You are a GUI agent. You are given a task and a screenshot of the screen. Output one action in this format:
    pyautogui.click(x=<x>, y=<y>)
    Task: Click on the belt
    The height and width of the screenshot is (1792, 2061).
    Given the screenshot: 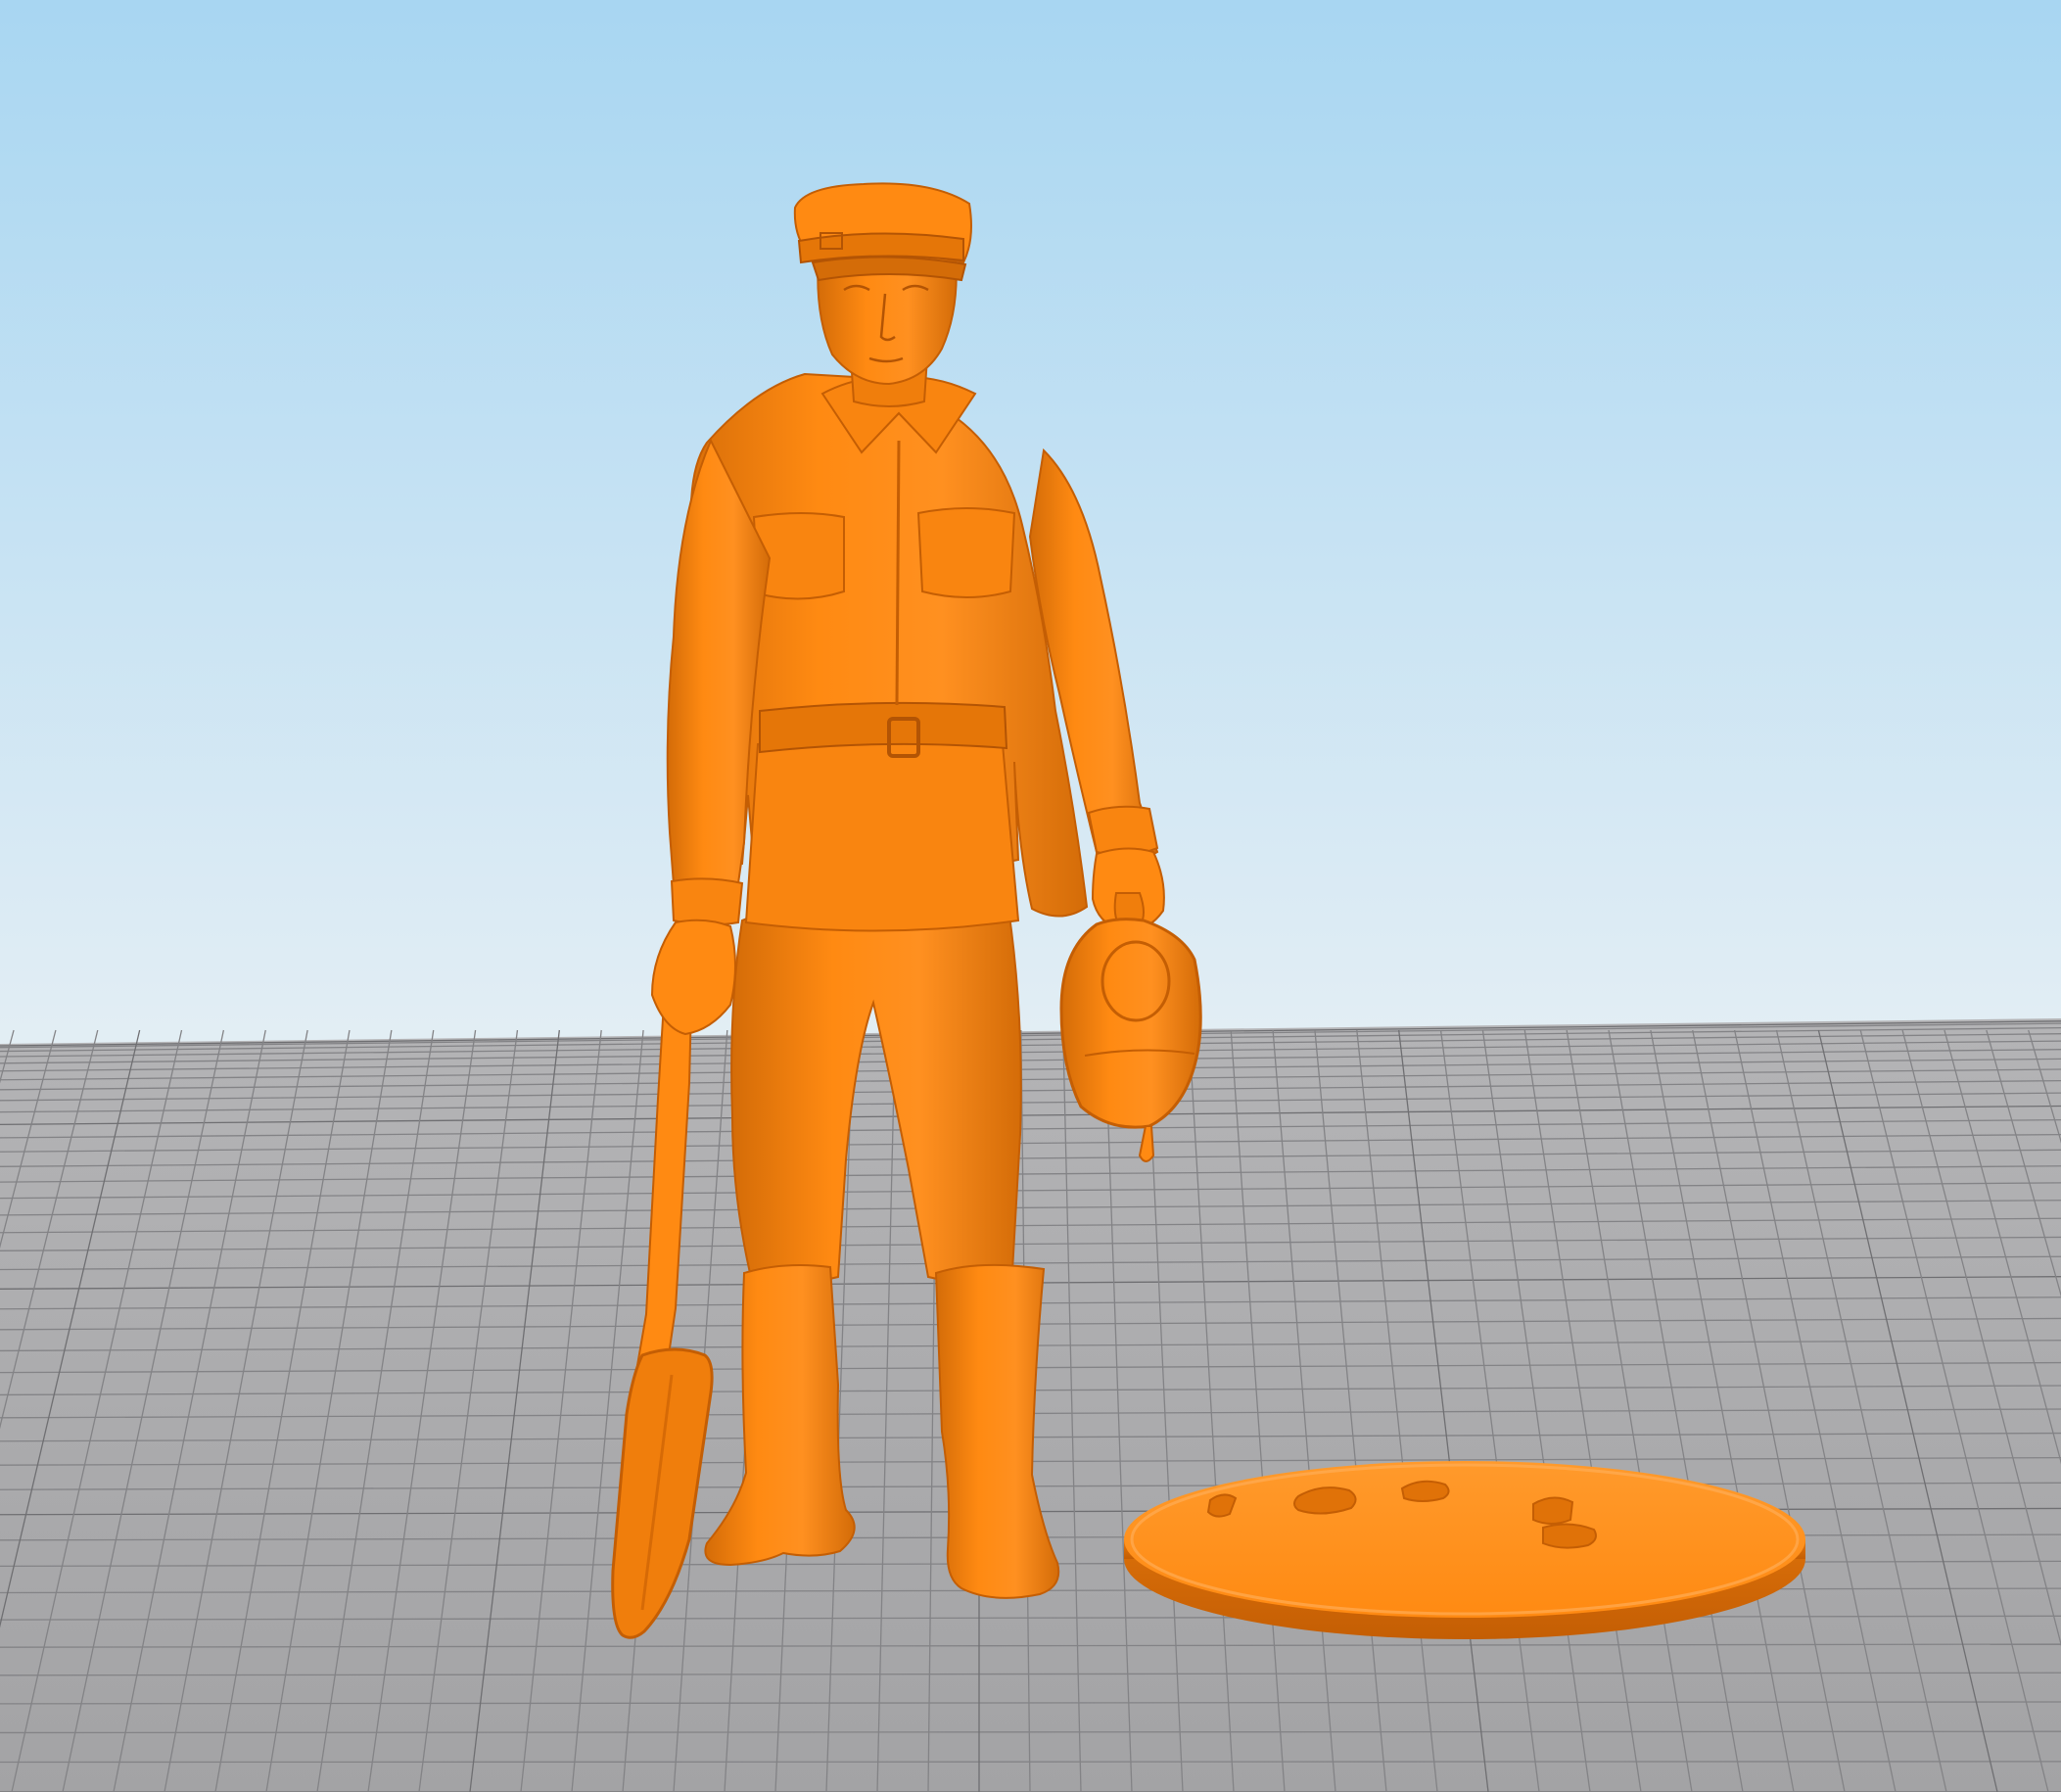 What is the action you would take?
    pyautogui.click(x=883, y=728)
    